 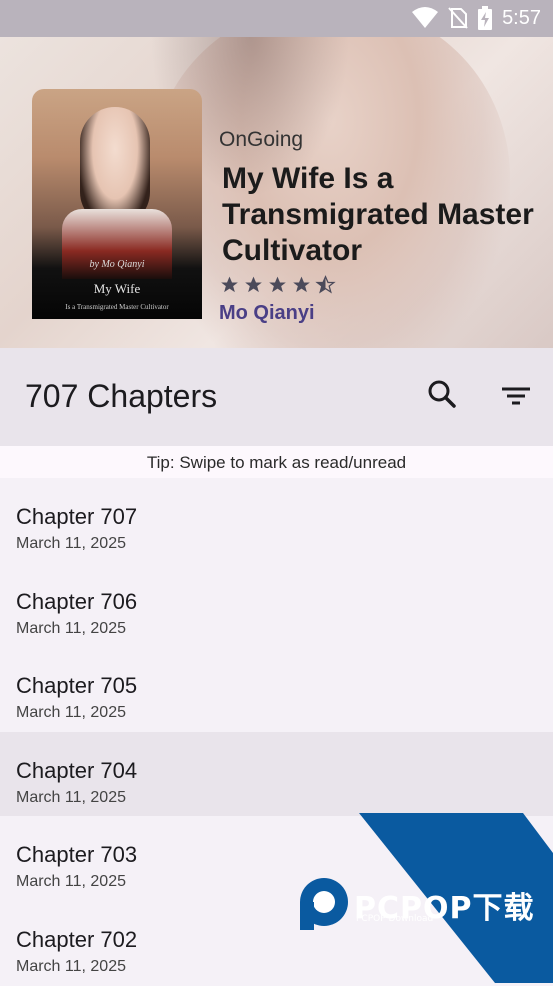 What do you see at coordinates (77, 855) in the screenshot?
I see `chapter-title: Chapter 703` at bounding box center [77, 855].